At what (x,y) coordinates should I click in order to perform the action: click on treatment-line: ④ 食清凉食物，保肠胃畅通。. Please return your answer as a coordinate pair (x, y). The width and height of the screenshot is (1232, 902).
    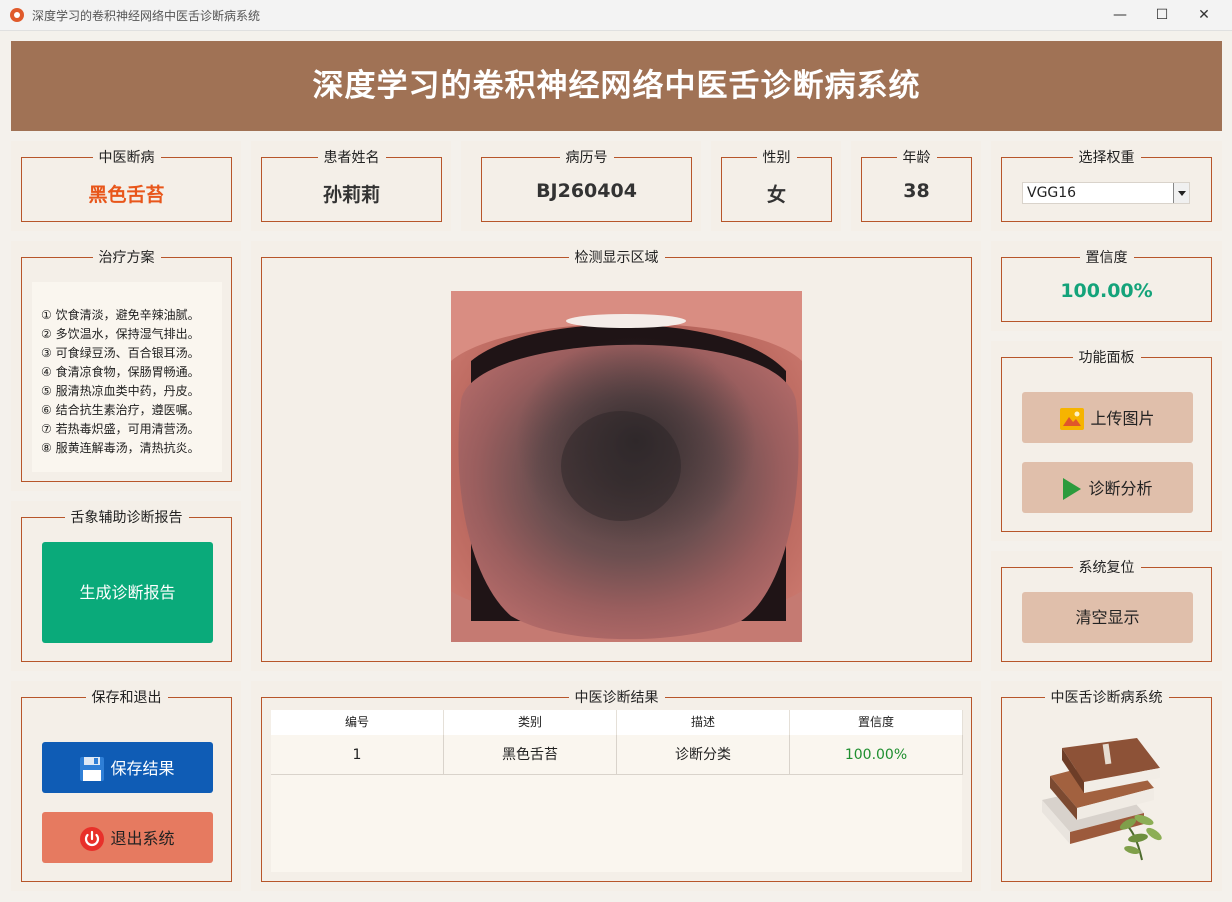
    Looking at the image, I should click on (120, 372).